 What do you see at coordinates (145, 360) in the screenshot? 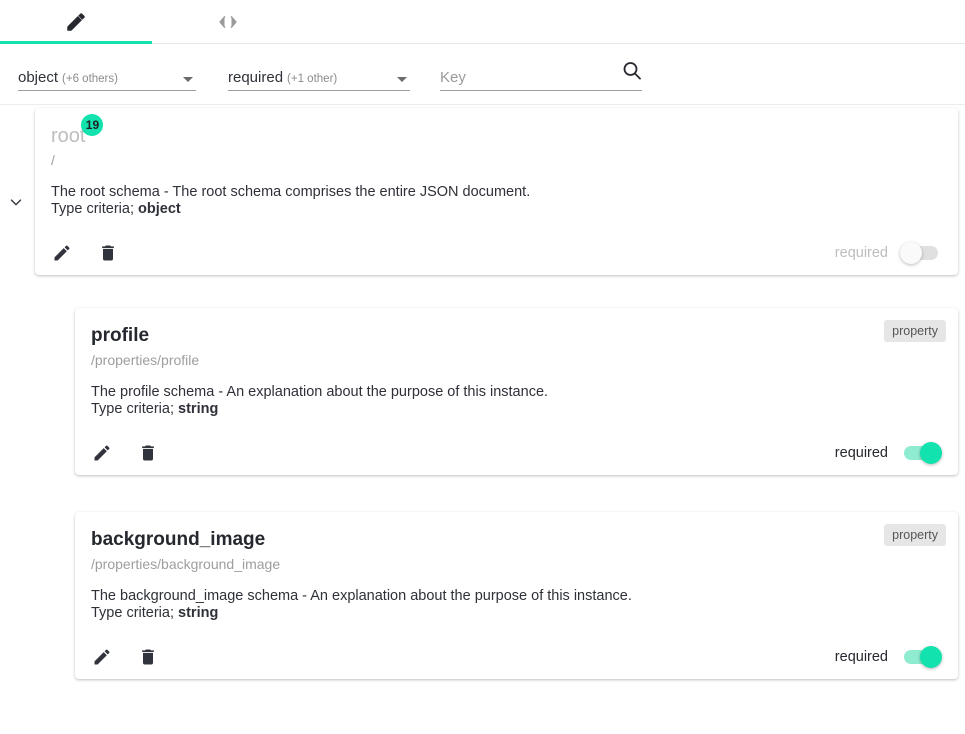
I see `card-path: /properties/profile` at bounding box center [145, 360].